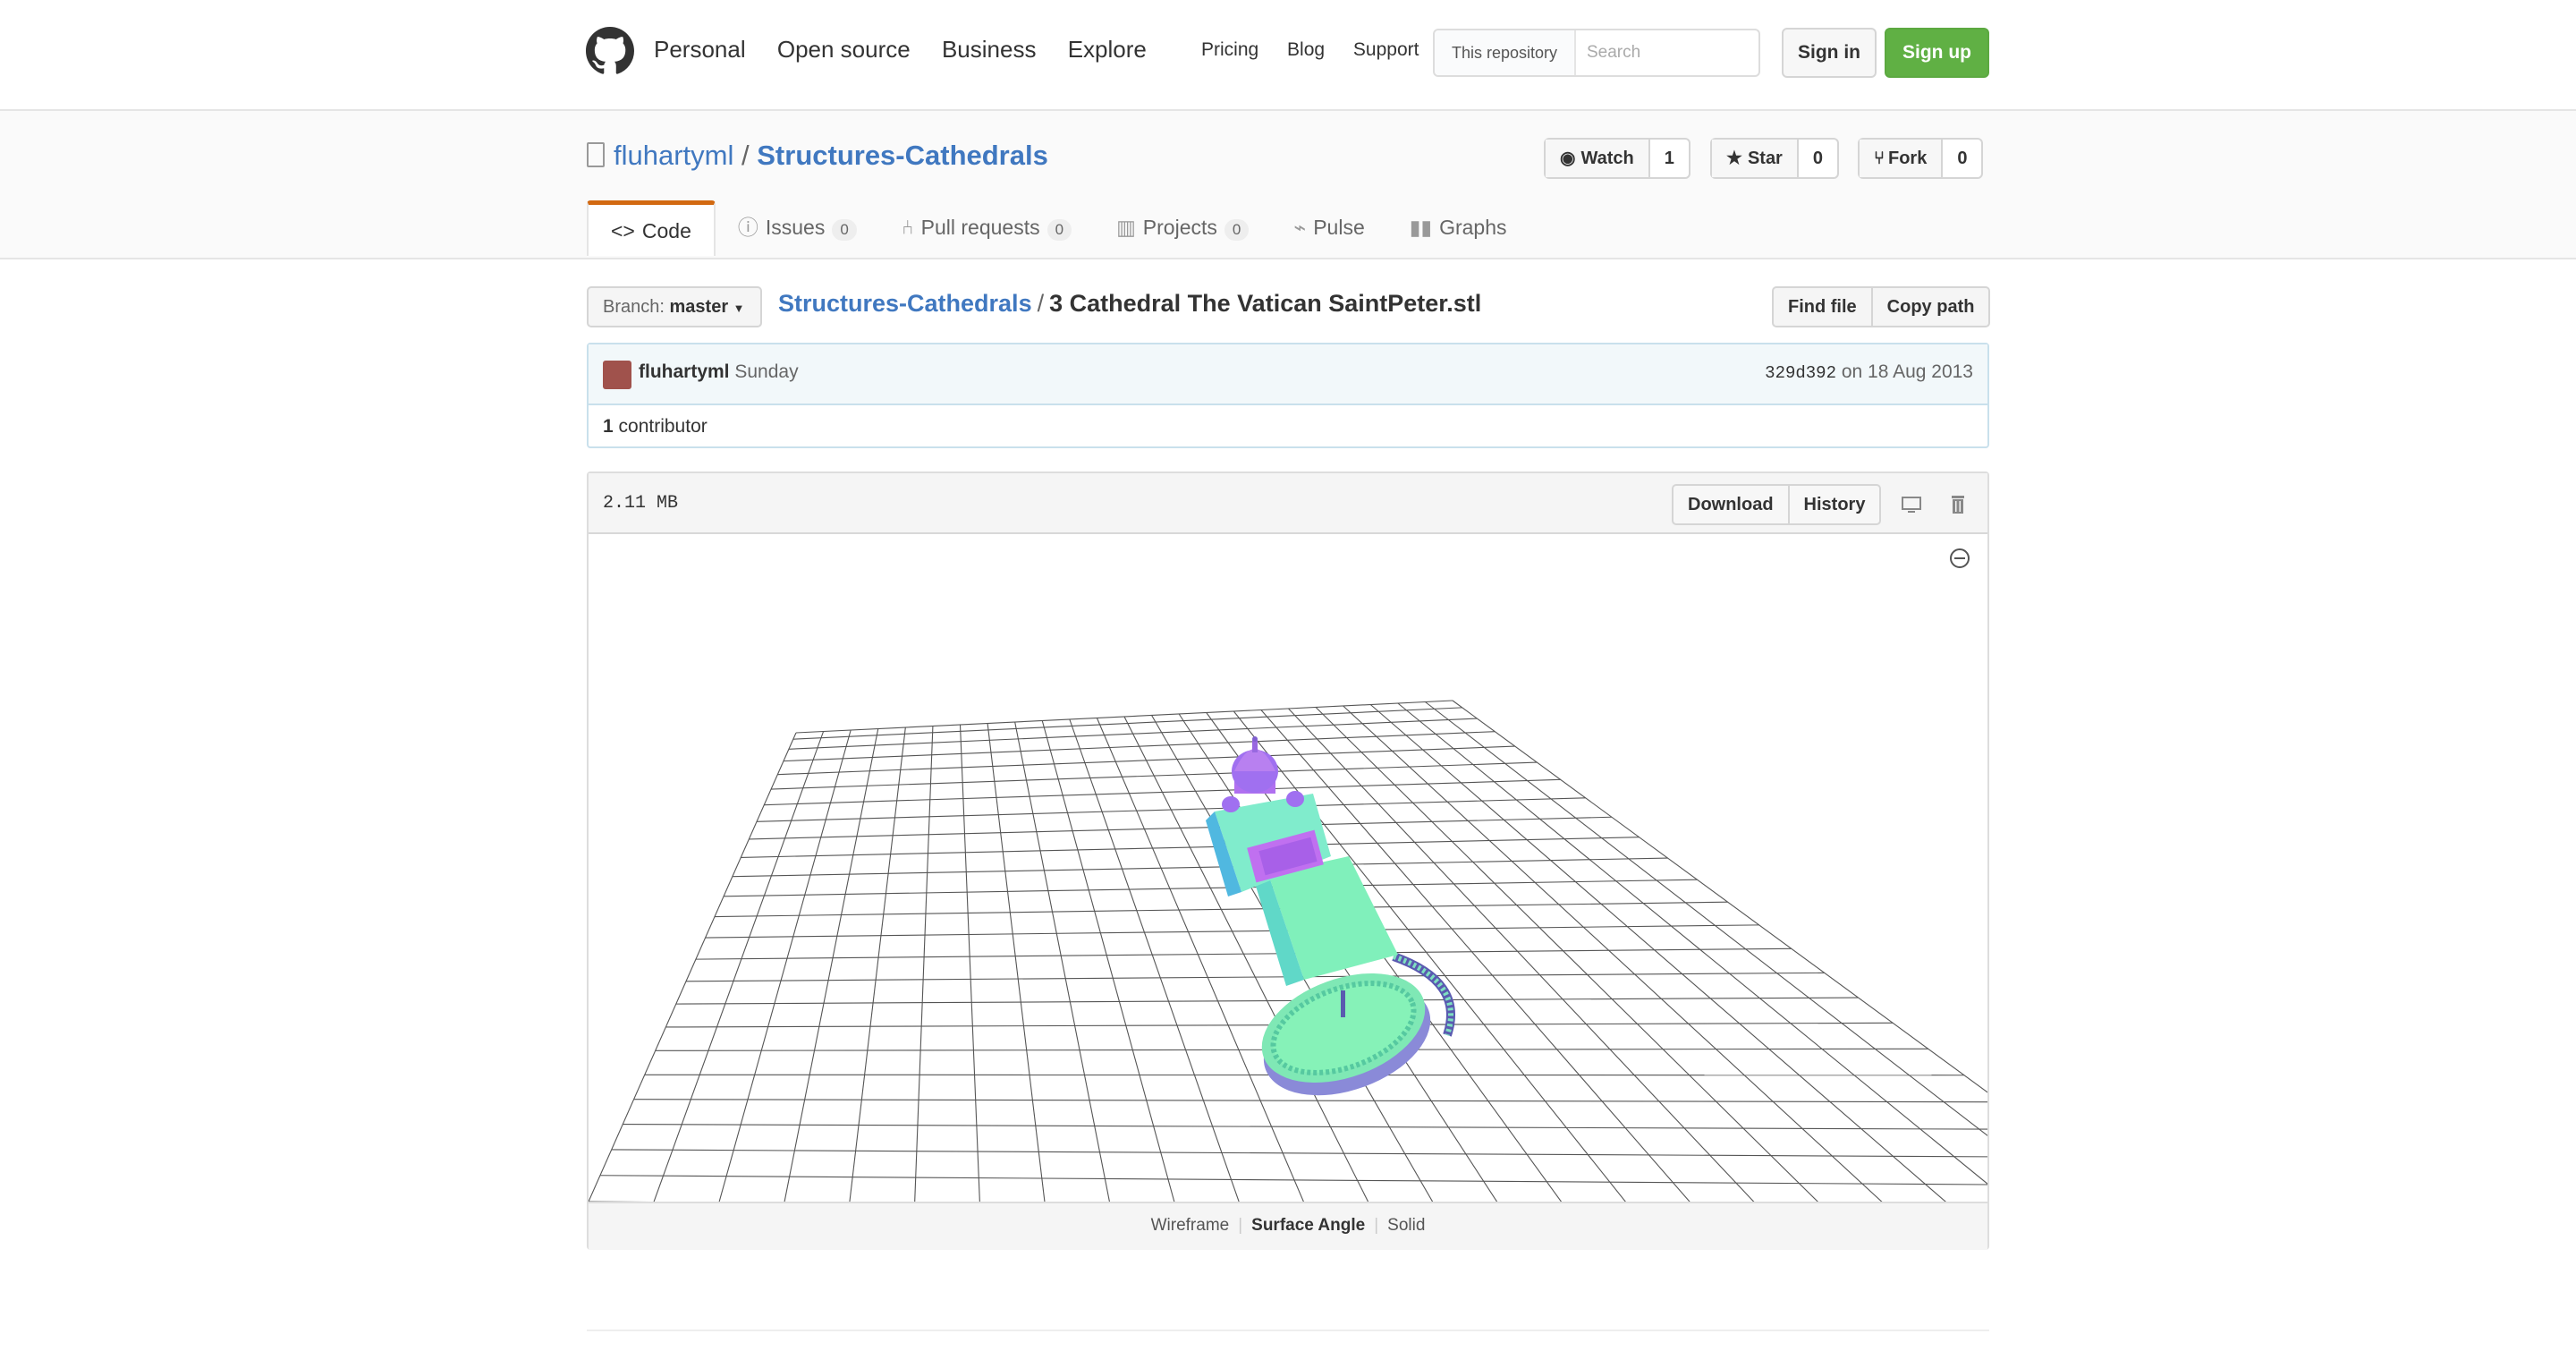  What do you see at coordinates (766, 371) in the screenshot?
I see `commit-time: Sunday` at bounding box center [766, 371].